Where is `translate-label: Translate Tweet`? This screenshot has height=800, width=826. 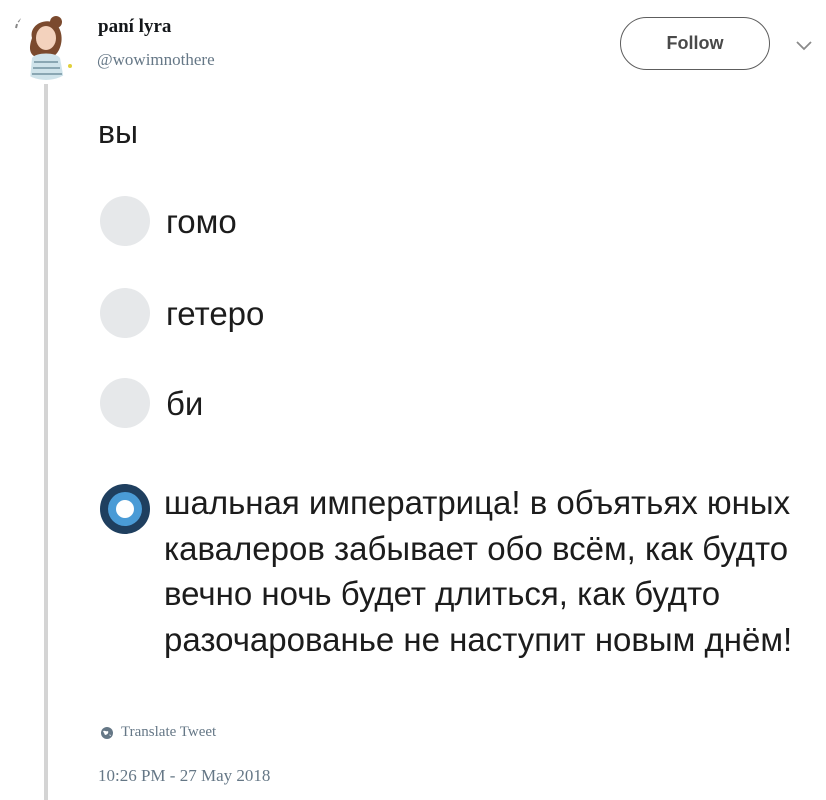 translate-label: Translate Tweet is located at coordinates (169, 732).